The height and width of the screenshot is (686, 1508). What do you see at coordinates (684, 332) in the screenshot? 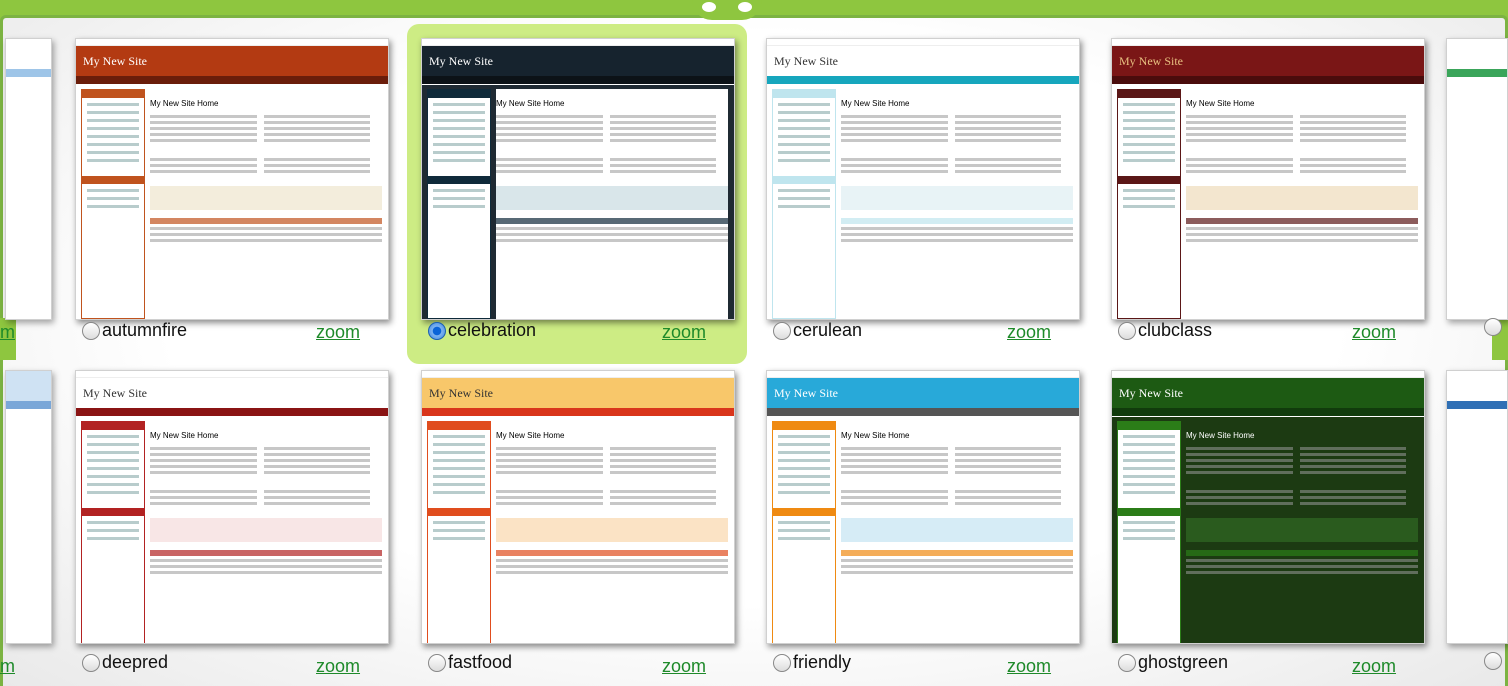
I see `zoom-link-celebration: zoom` at bounding box center [684, 332].